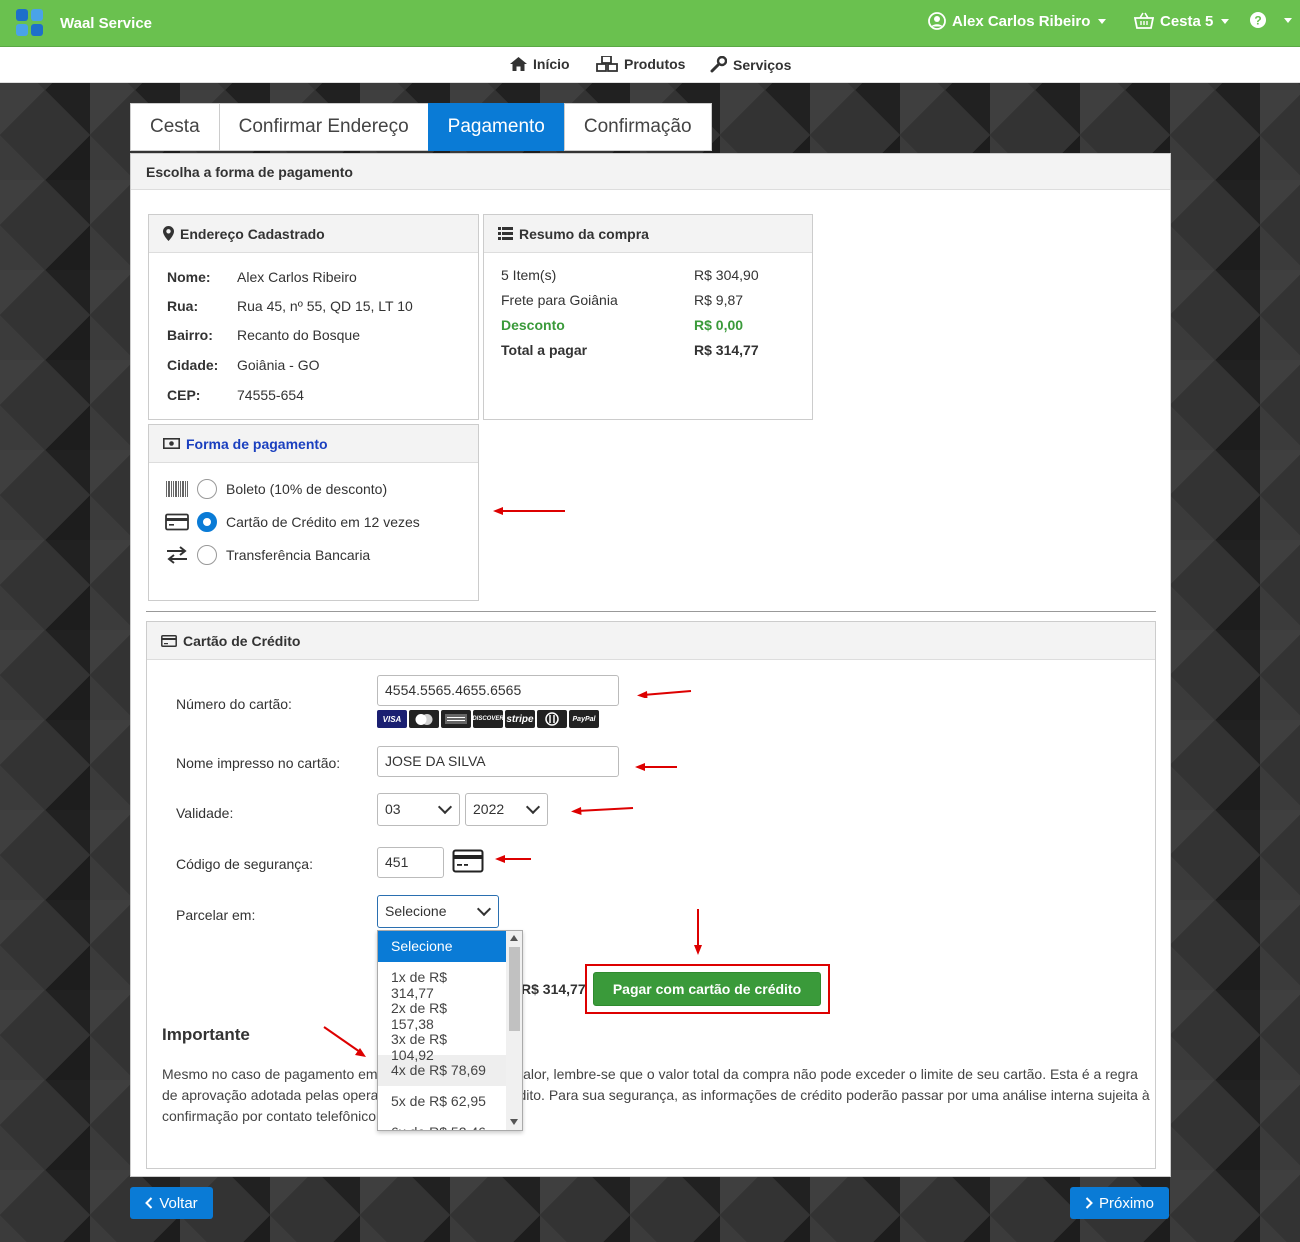  What do you see at coordinates (442, 1101) in the screenshot?
I see `installment-option: 5x de R$ 62,95` at bounding box center [442, 1101].